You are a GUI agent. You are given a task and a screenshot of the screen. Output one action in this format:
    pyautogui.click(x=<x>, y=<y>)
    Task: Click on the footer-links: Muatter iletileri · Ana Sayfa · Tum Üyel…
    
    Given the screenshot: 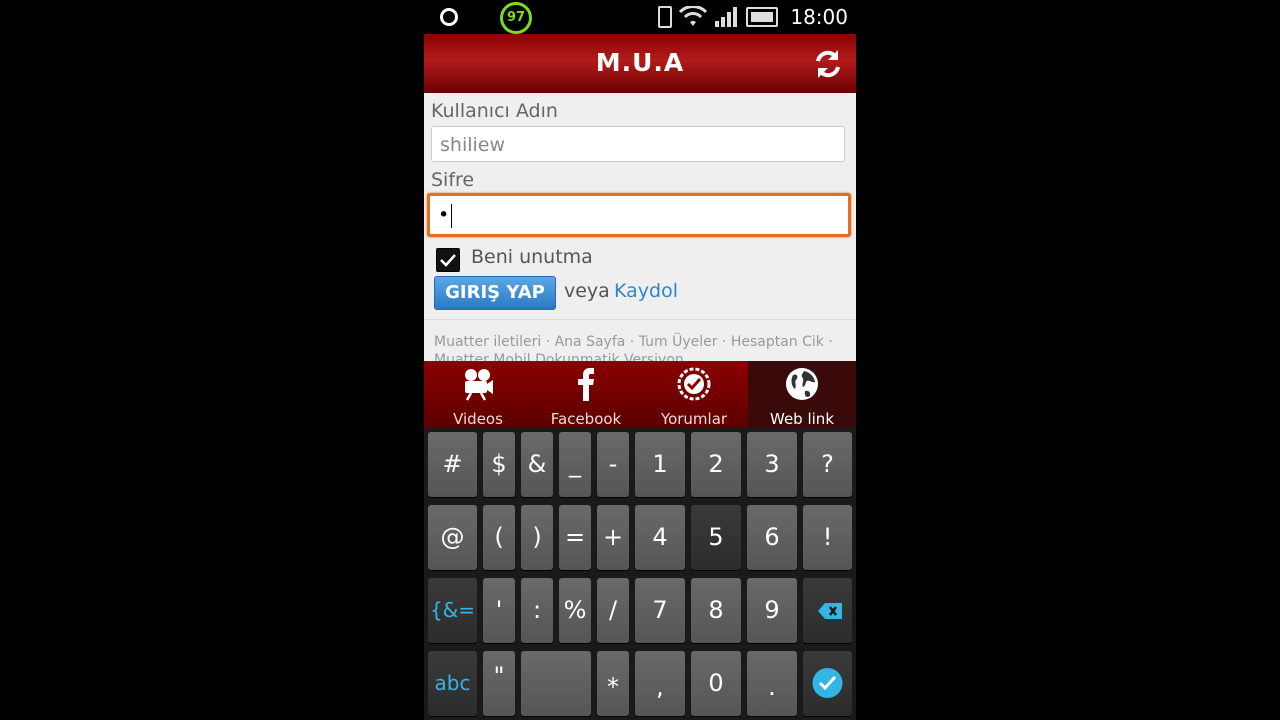 What is the action you would take?
    pyautogui.click(x=644, y=347)
    